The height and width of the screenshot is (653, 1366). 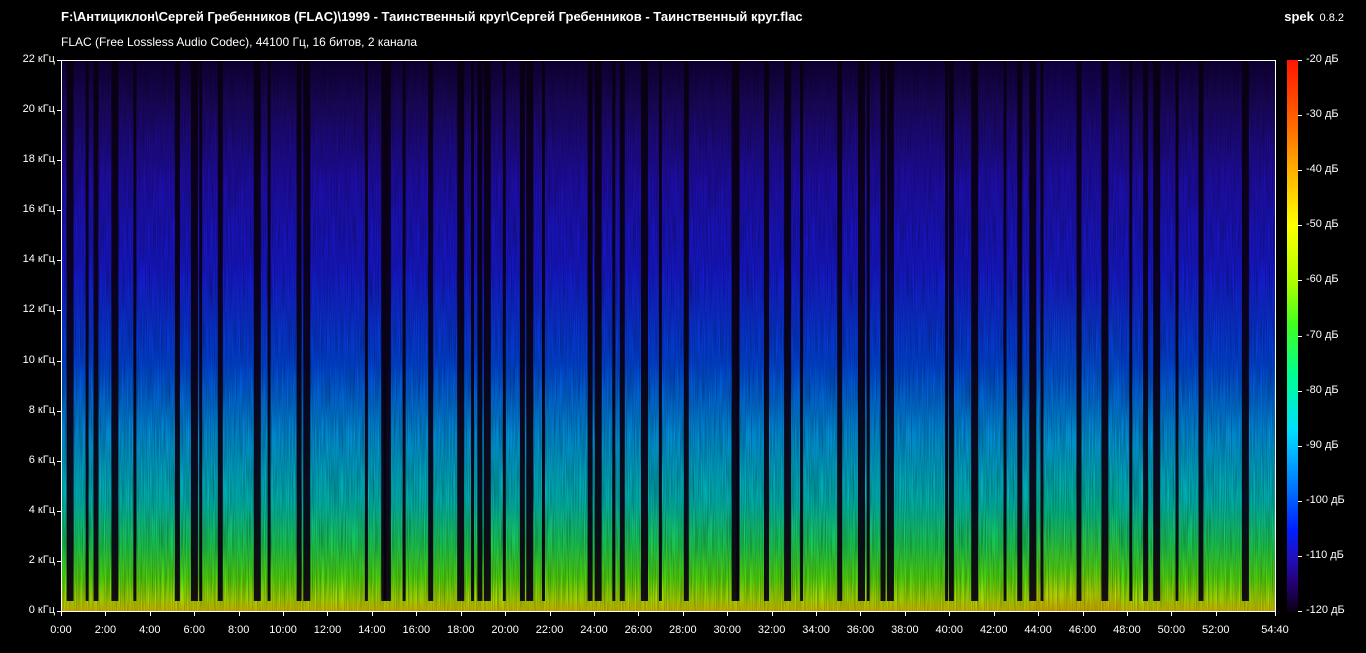 What do you see at coordinates (41, 610) in the screenshot?
I see `y-tick-label: 0 кГц` at bounding box center [41, 610].